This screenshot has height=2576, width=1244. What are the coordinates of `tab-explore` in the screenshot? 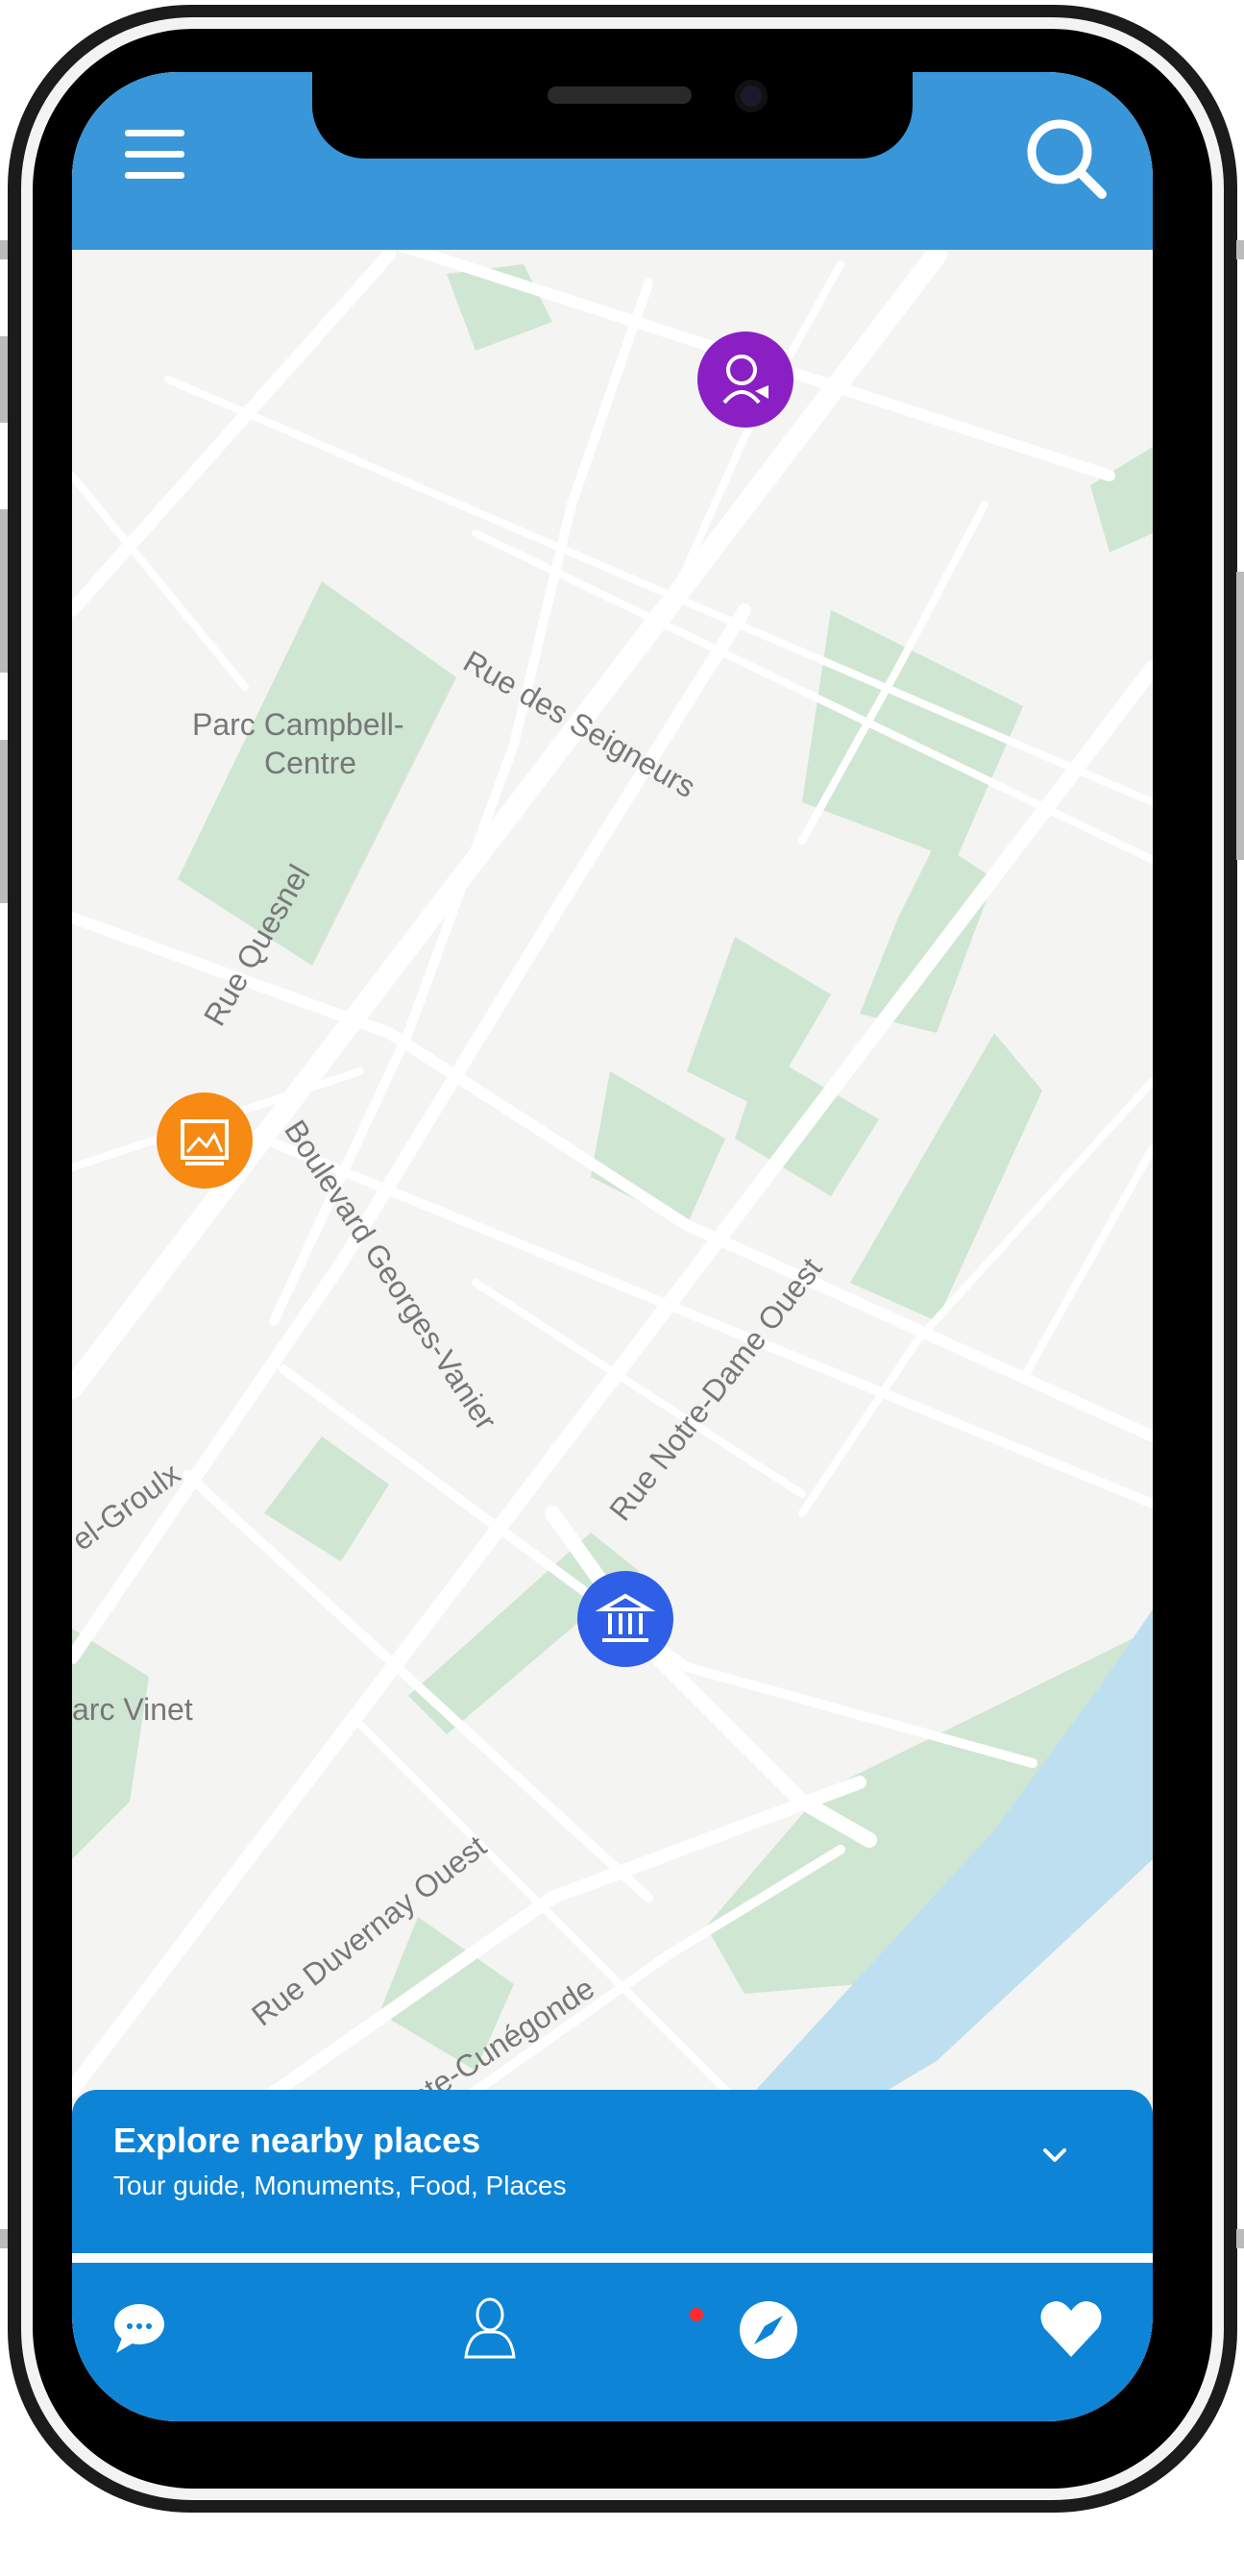 It's located at (769, 2330).